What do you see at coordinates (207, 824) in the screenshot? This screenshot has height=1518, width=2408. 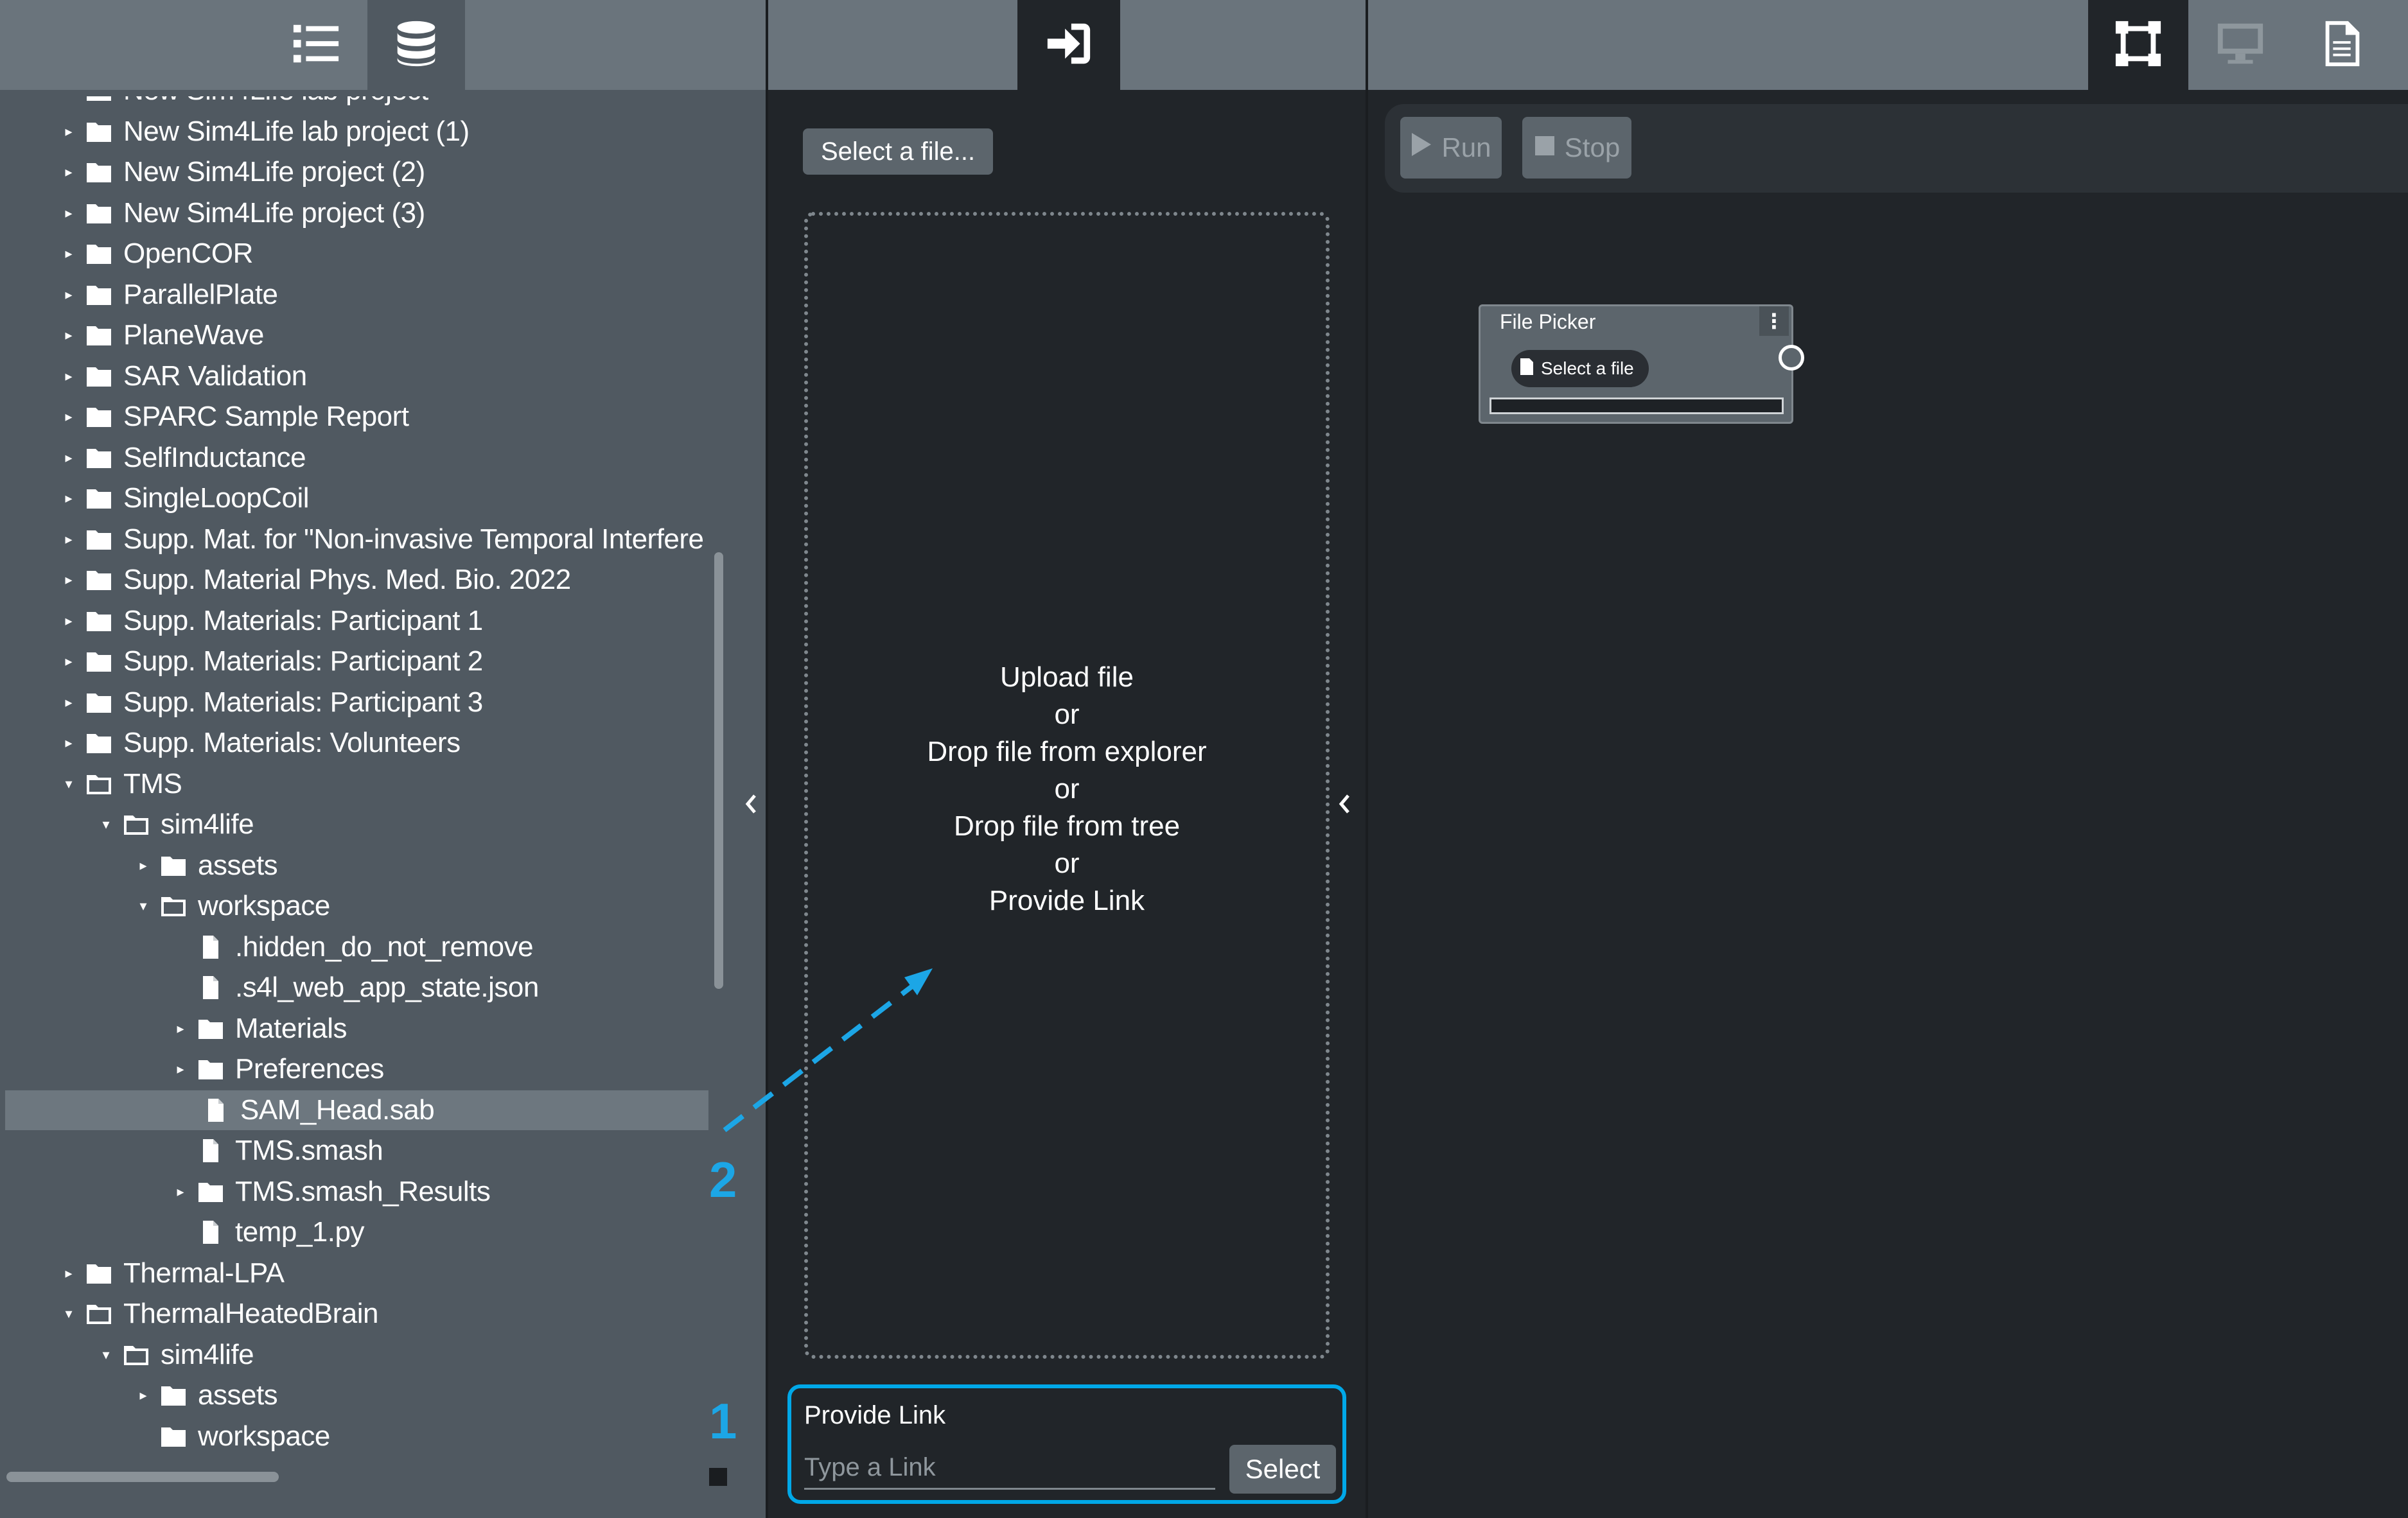 I see `tree-item-label: sim4life` at bounding box center [207, 824].